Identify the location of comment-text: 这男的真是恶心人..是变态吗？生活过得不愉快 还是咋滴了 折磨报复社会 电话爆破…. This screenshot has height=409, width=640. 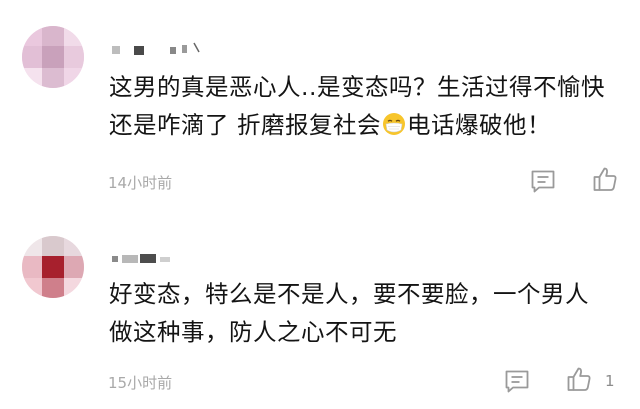
(359, 106).